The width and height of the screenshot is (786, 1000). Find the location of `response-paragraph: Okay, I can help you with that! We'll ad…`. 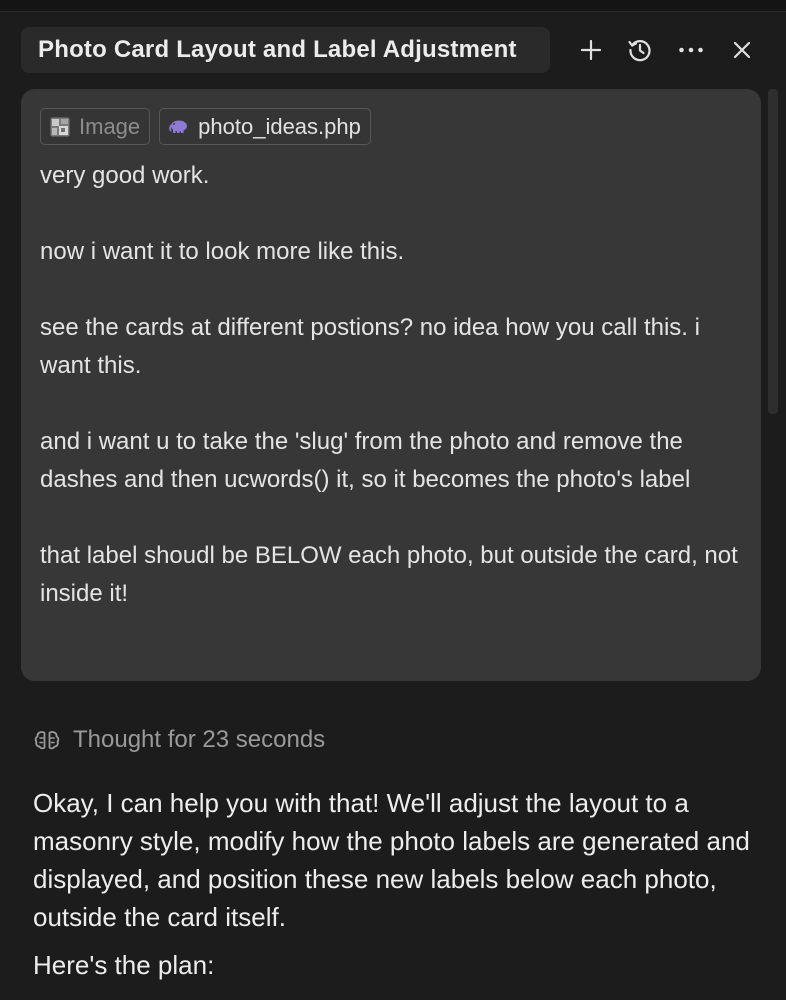

response-paragraph: Okay, I can help you with that! We'll ad… is located at coordinates (391, 860).